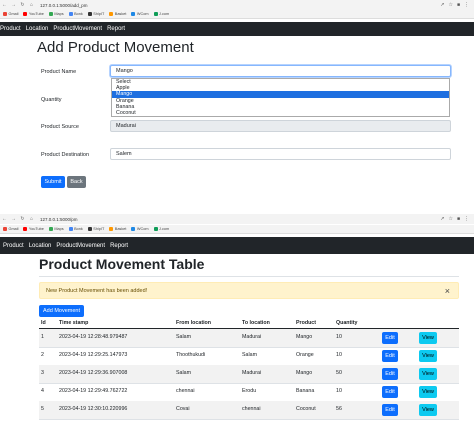  I want to click on product-source-select: Madurai, so click(280, 126).